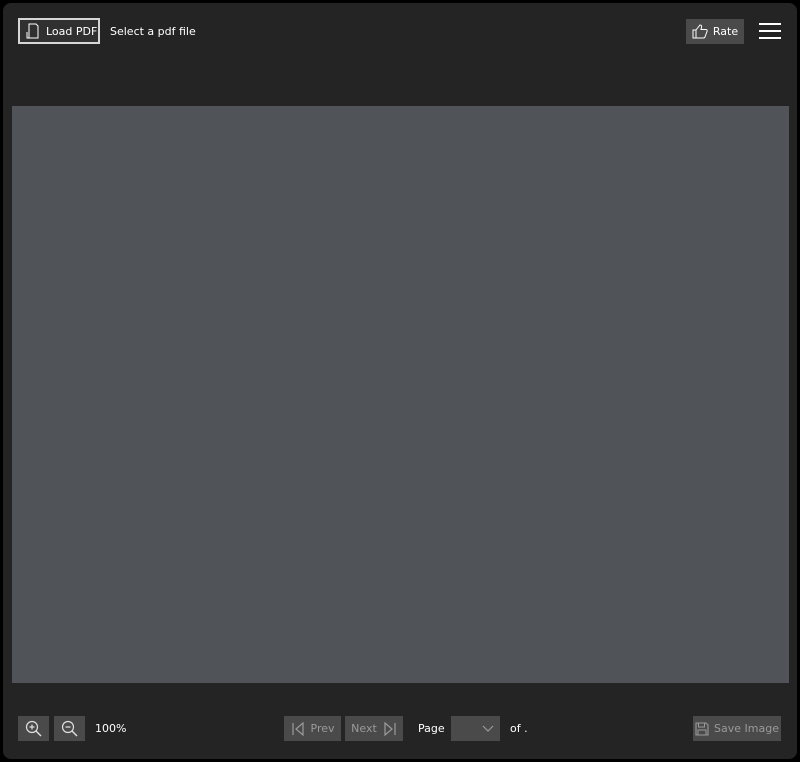 The width and height of the screenshot is (800, 762). What do you see at coordinates (475, 728) in the screenshot?
I see `page-number-select` at bounding box center [475, 728].